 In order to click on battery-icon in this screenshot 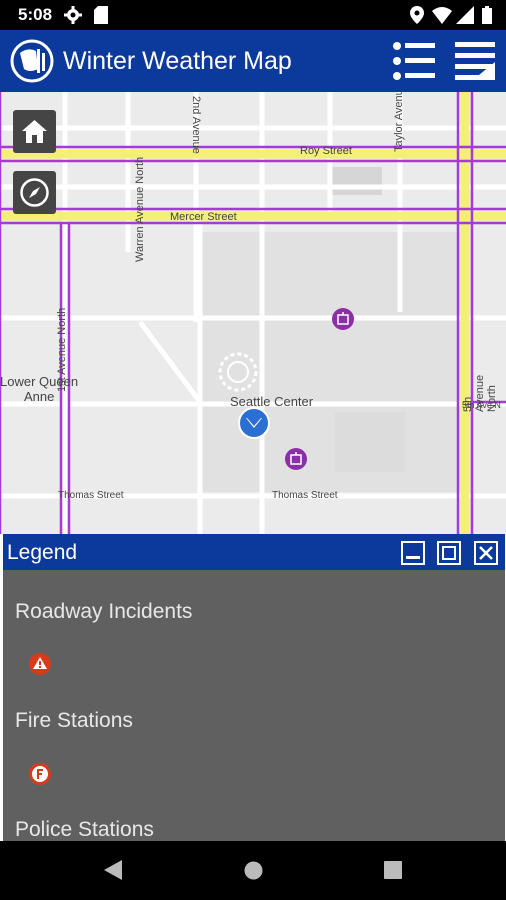, I will do `click(487, 17)`.